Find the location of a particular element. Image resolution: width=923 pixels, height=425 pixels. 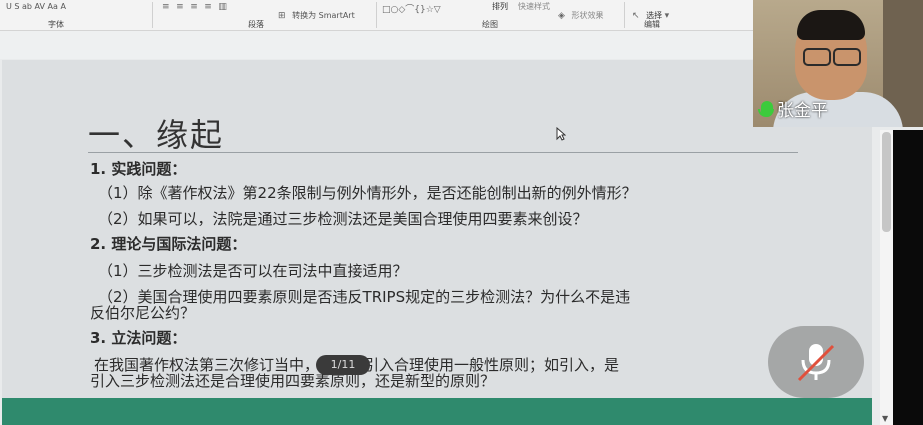

section-heading: 1. 实践问题： is located at coordinates (138, 169).